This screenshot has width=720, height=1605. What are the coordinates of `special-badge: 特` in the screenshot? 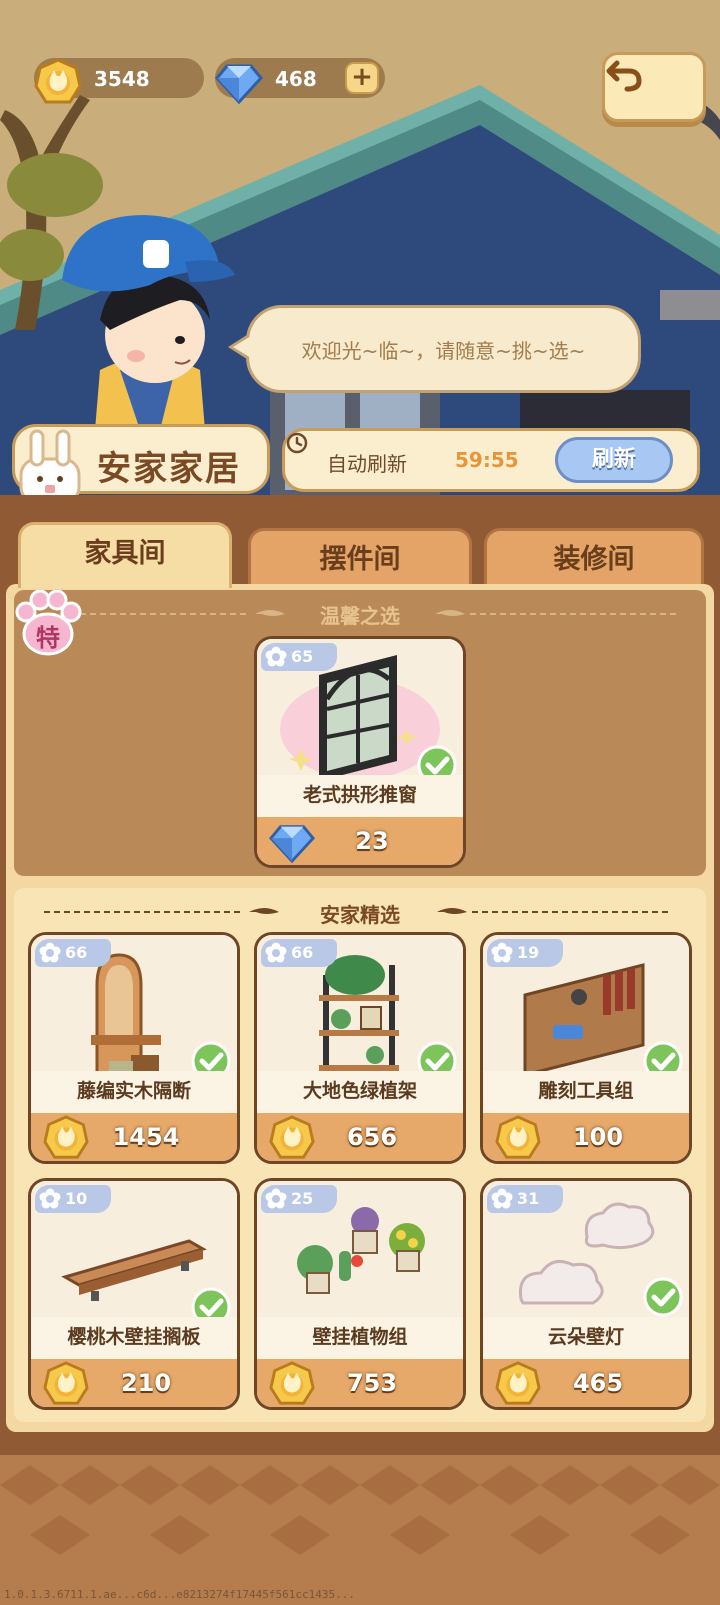 It's located at (47, 624).